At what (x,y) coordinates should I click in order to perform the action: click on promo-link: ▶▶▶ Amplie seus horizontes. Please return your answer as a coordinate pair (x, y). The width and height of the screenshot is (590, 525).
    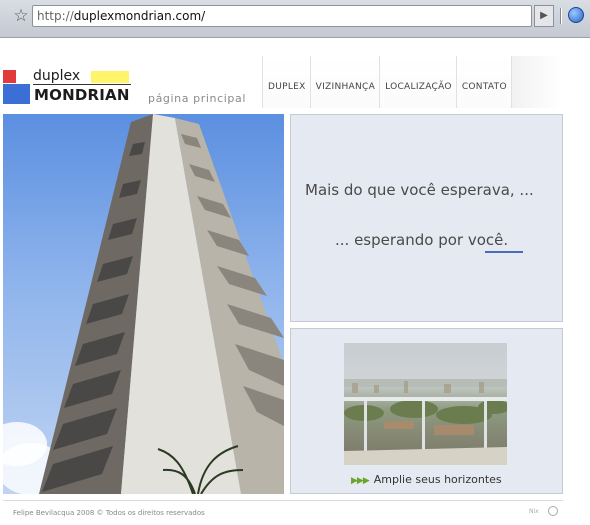
    Looking at the image, I should click on (426, 479).